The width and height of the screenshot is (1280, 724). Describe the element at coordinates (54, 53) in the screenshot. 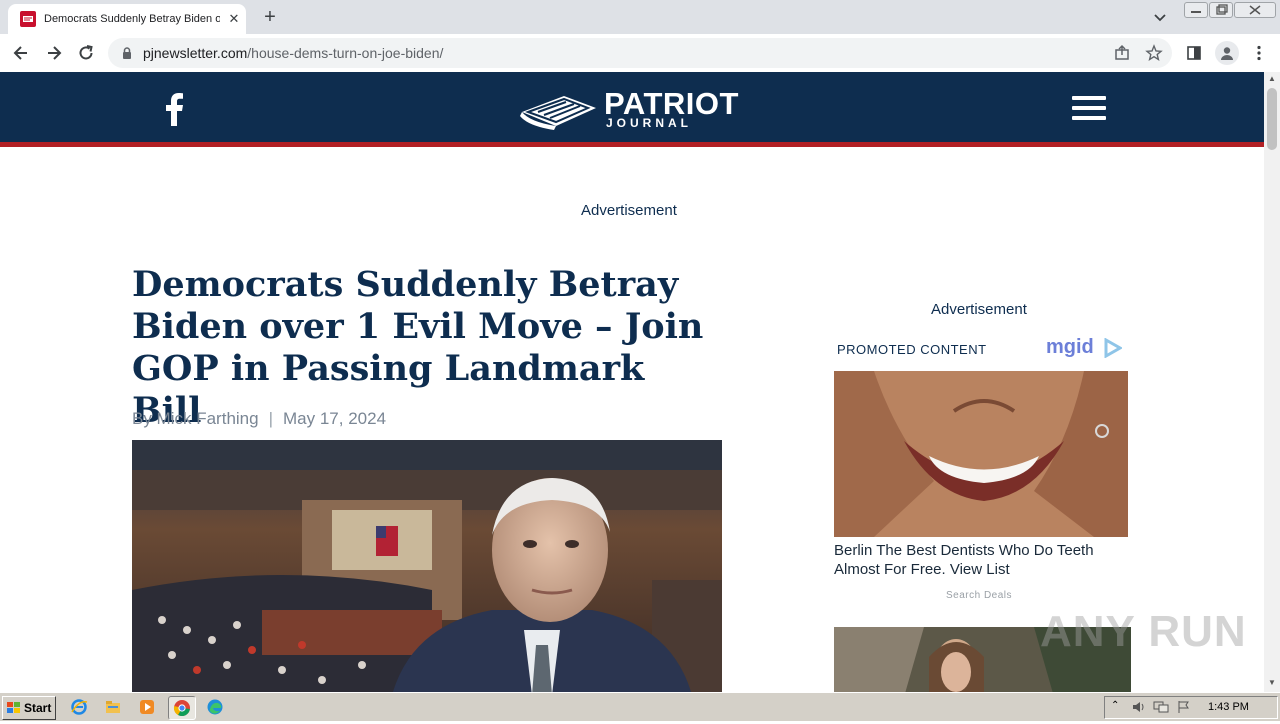

I see `forward-button` at that location.